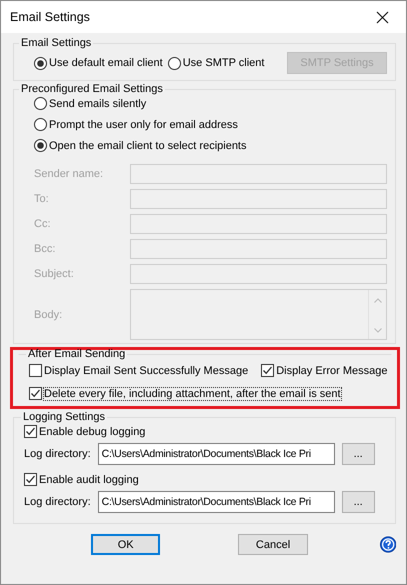 The image size is (407, 585). I want to click on field-label: Cc:, so click(42, 224).